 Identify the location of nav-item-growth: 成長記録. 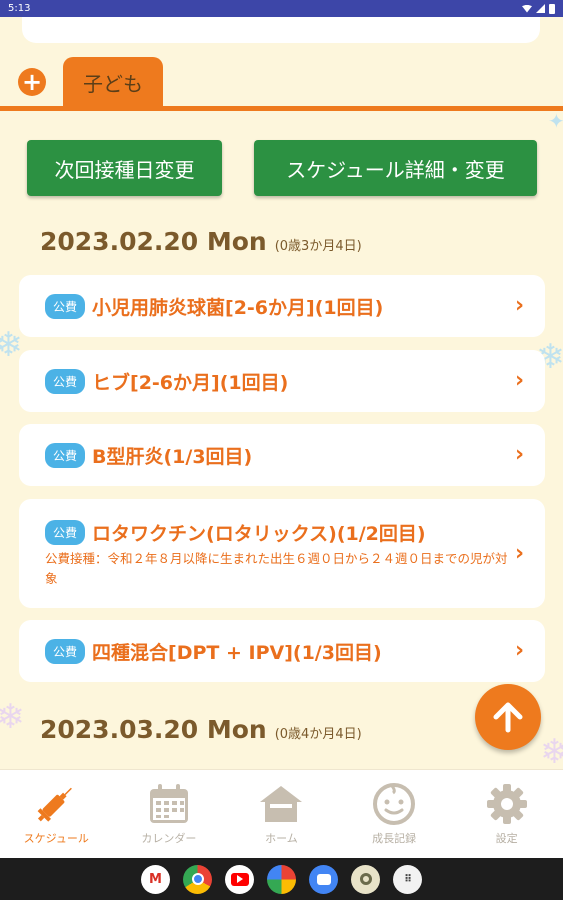
(394, 814).